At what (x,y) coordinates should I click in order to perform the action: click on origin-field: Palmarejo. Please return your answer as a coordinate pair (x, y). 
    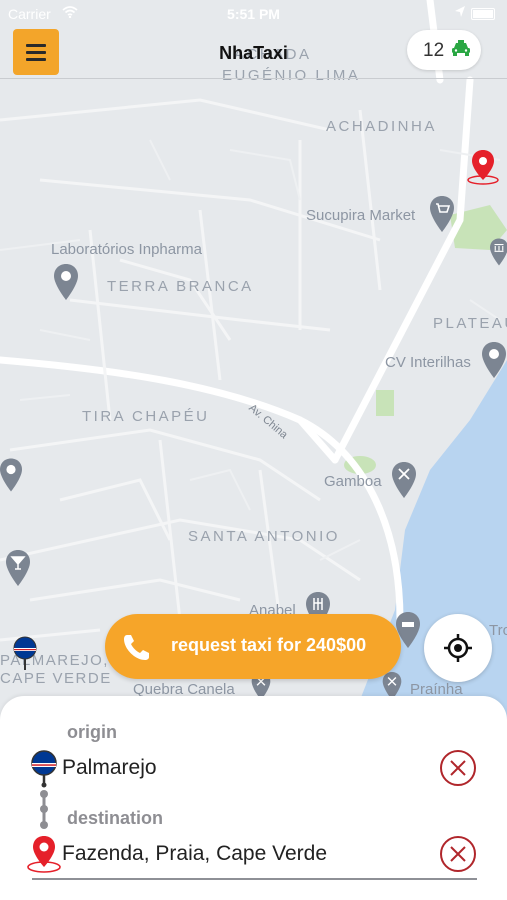
    Looking at the image, I should click on (109, 768).